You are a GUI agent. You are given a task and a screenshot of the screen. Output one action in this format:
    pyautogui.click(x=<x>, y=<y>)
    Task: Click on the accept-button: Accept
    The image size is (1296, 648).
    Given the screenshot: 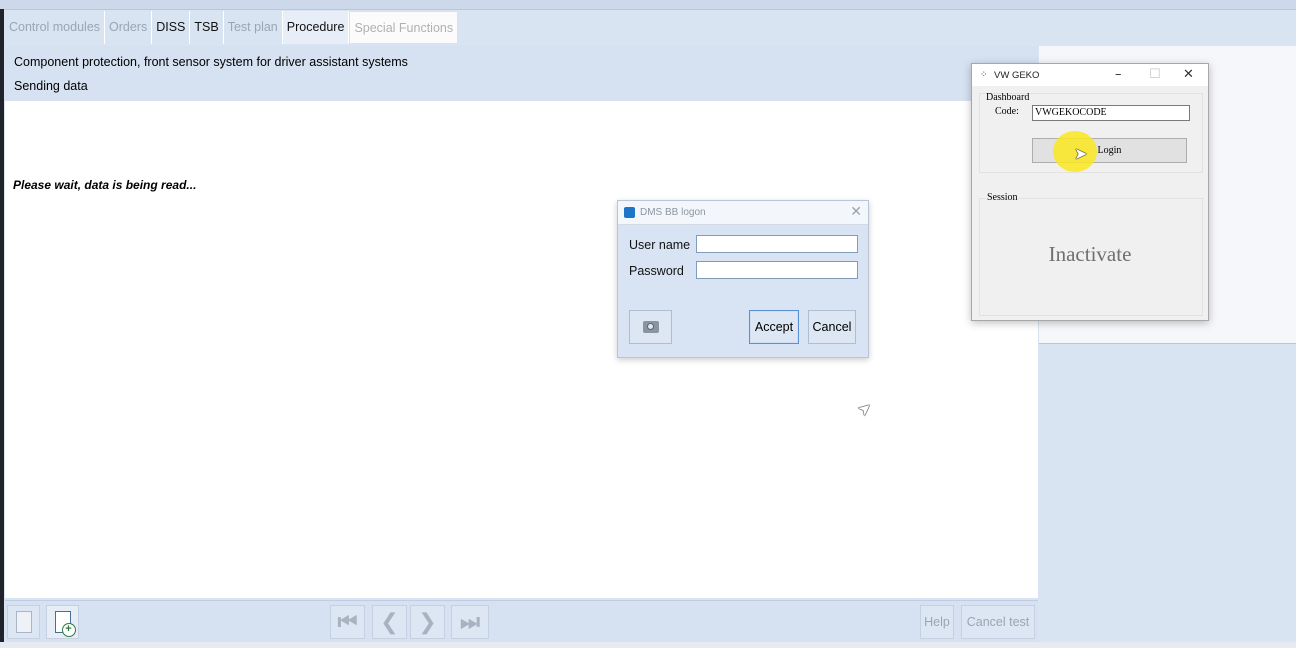 What is the action you would take?
    pyautogui.click(x=774, y=327)
    